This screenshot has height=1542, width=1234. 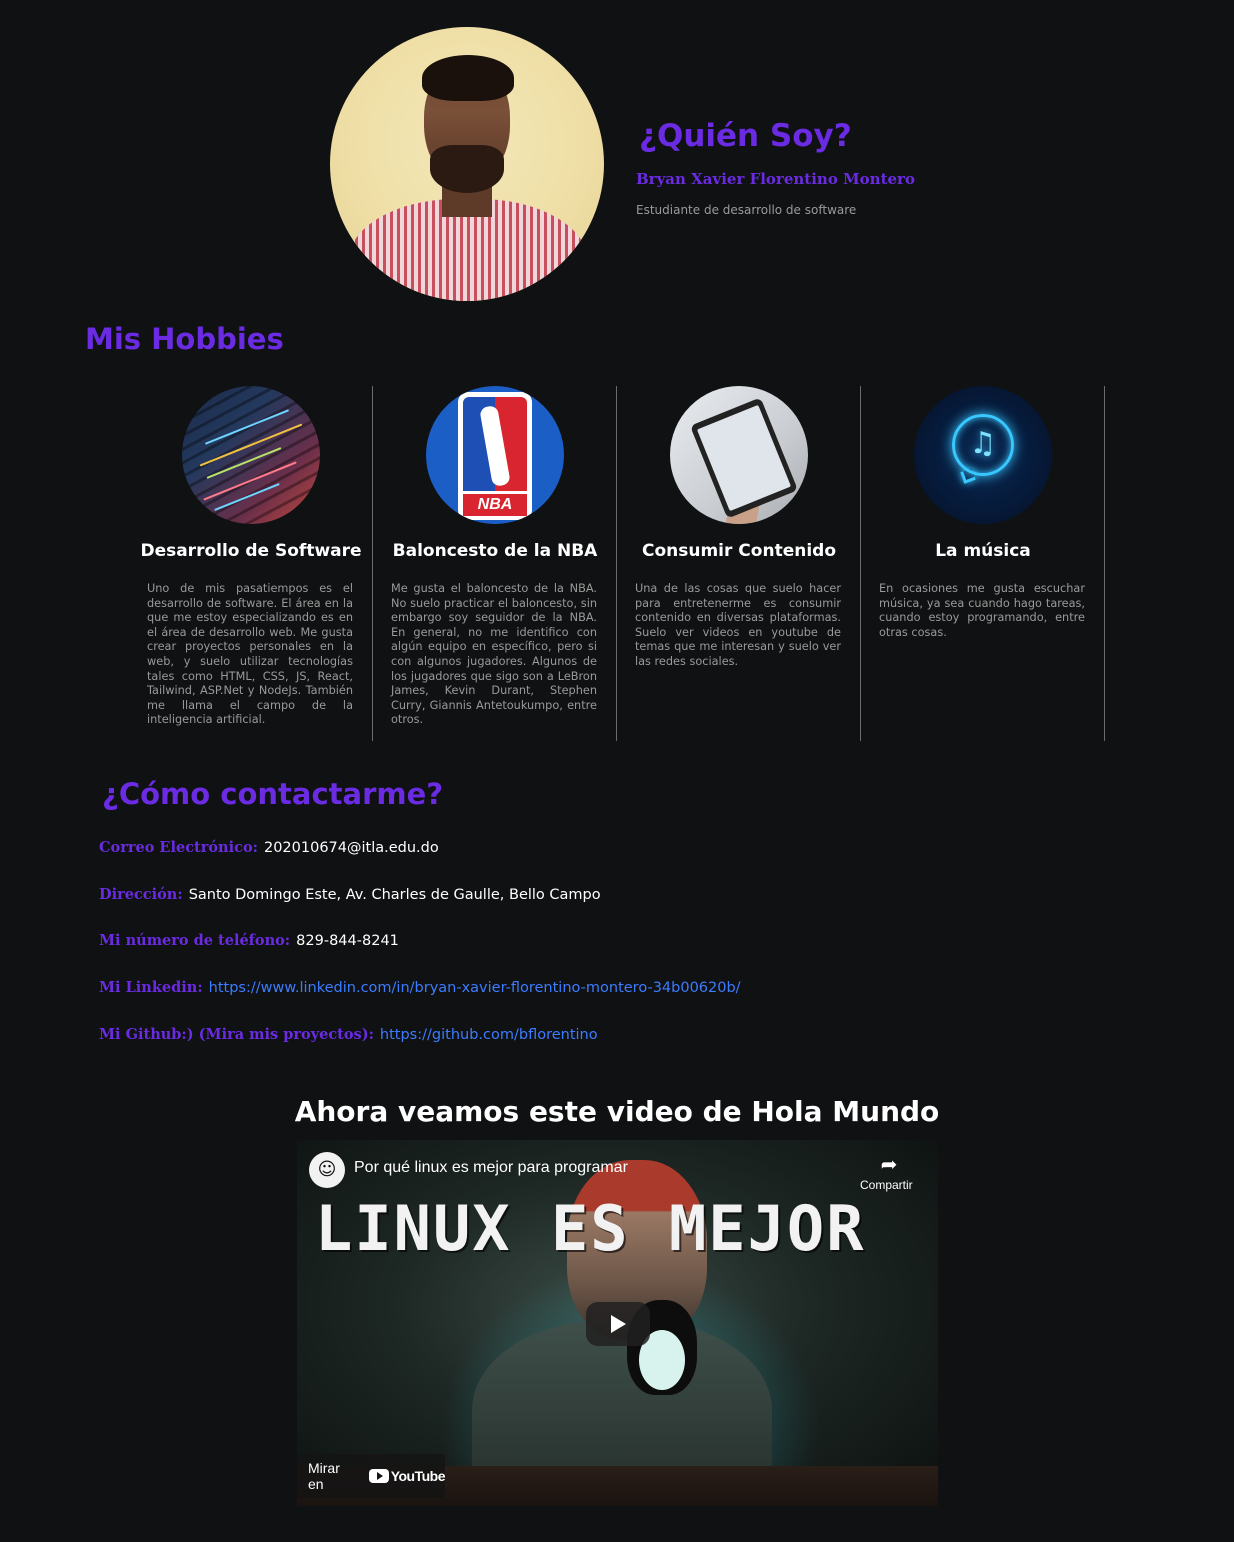 What do you see at coordinates (251, 551) in the screenshot?
I see `hobby-title: Desarrollo de Software` at bounding box center [251, 551].